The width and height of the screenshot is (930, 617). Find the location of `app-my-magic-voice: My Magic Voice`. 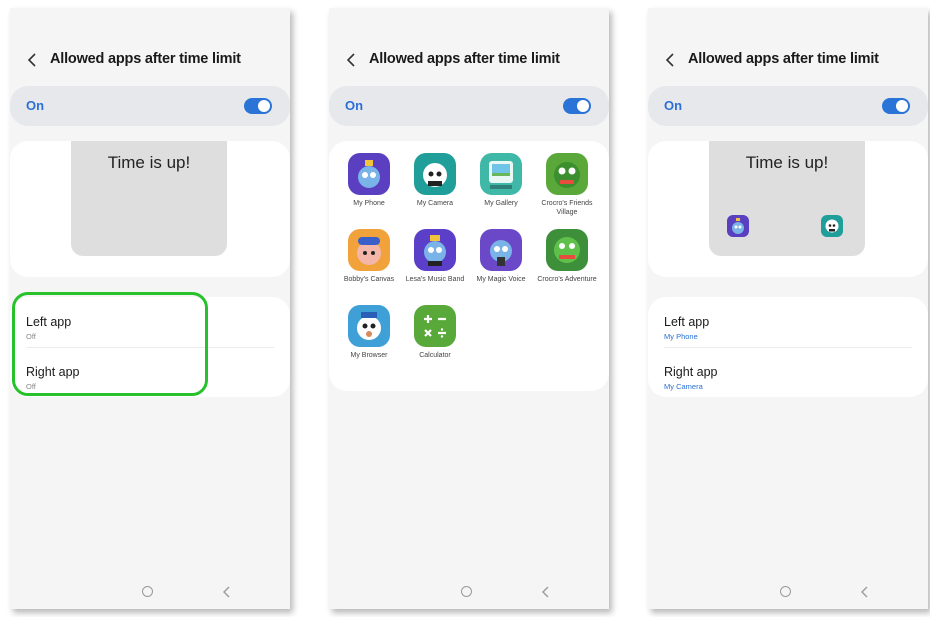

app-my-magic-voice: My Magic Voice is located at coordinates (501, 256).